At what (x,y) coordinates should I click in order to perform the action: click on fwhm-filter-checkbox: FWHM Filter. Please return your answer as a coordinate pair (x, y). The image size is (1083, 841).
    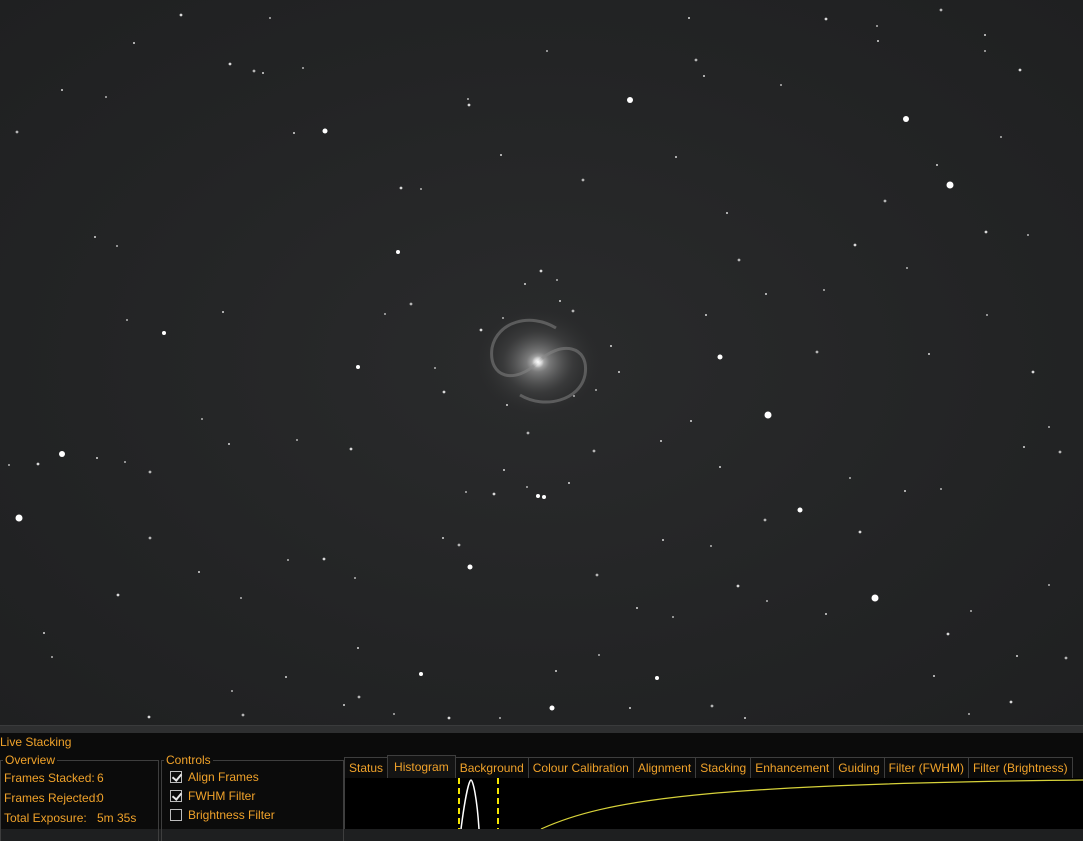
    Looking at the image, I should click on (212, 796).